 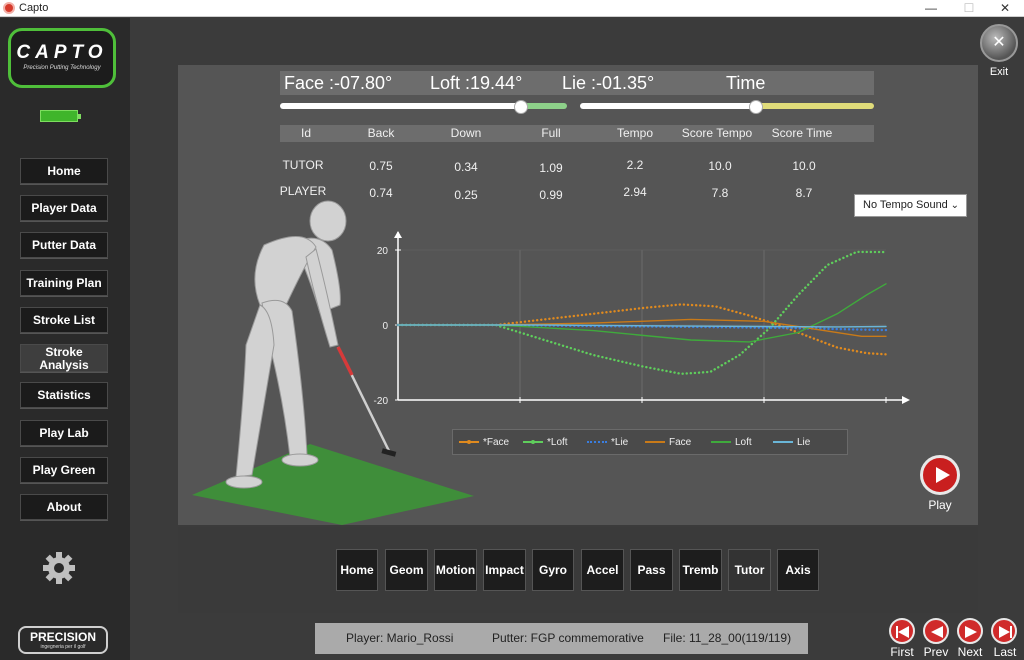 I want to click on capto-logo: CAPTO Precision Putting Technology, so click(x=62, y=58).